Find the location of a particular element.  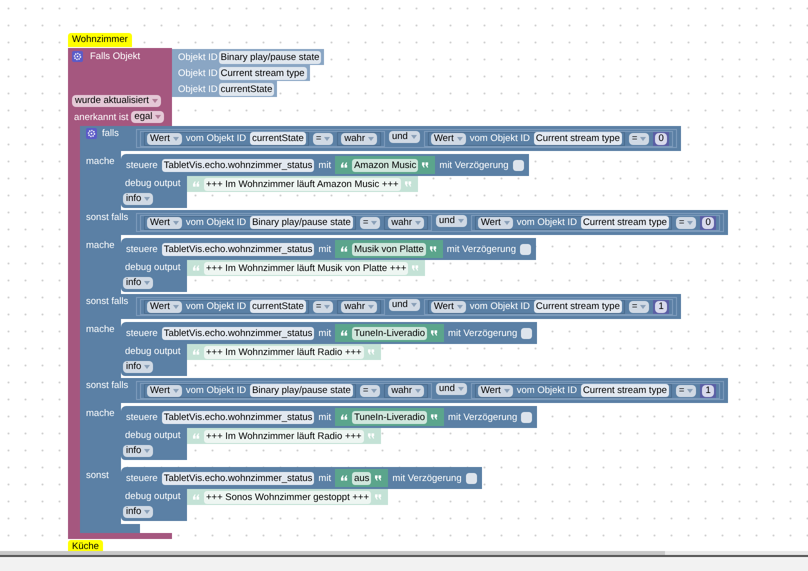

mode-dropdown: wurde aktualisiert is located at coordinates (116, 101).